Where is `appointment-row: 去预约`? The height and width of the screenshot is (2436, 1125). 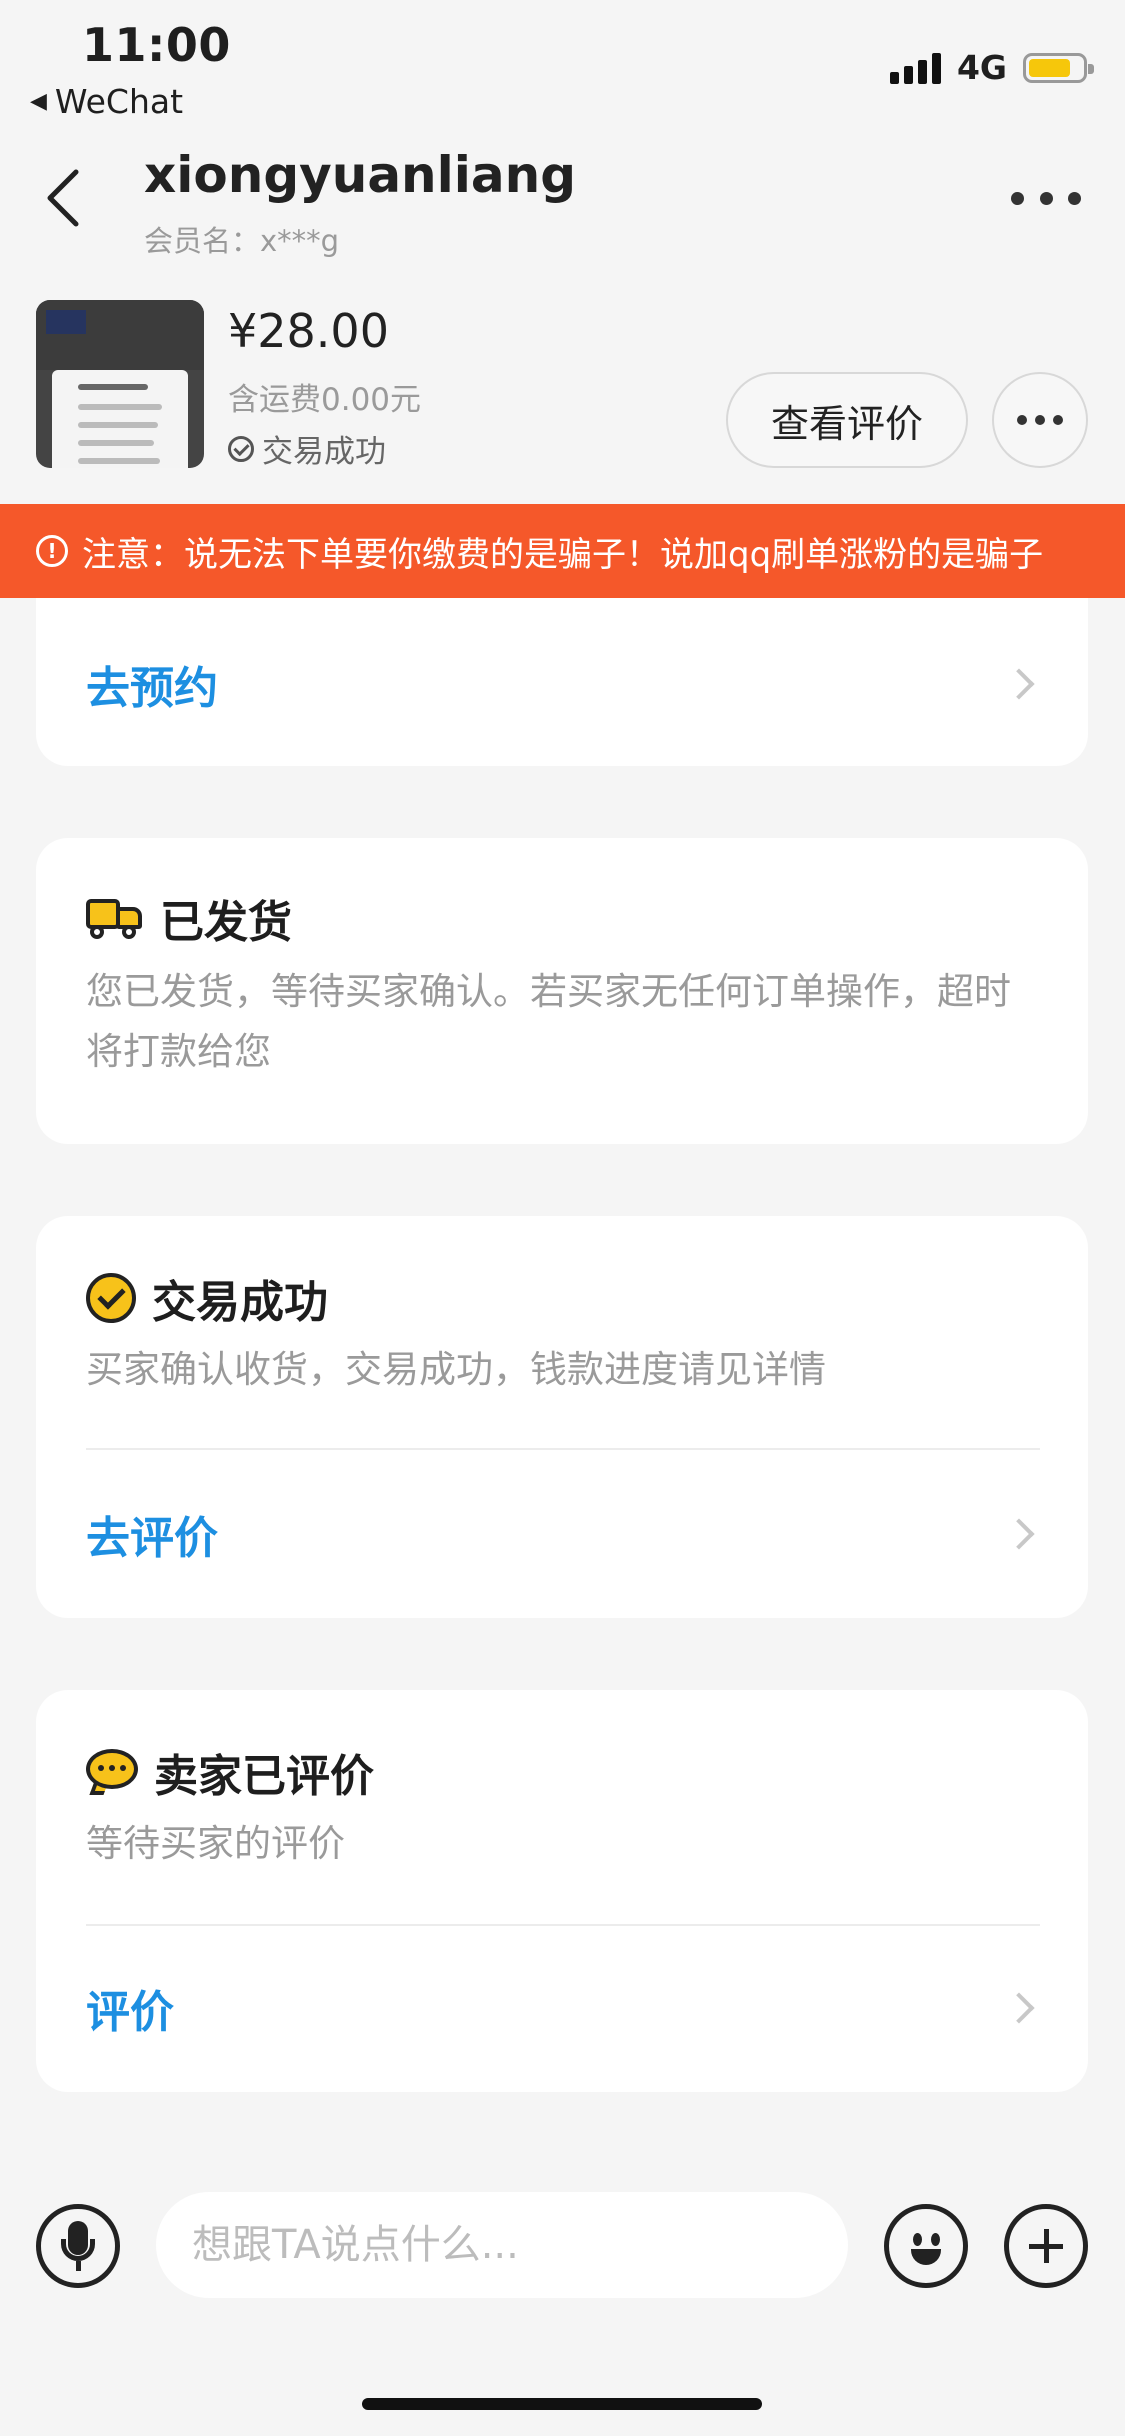 appointment-row: 去预约 is located at coordinates (562, 682).